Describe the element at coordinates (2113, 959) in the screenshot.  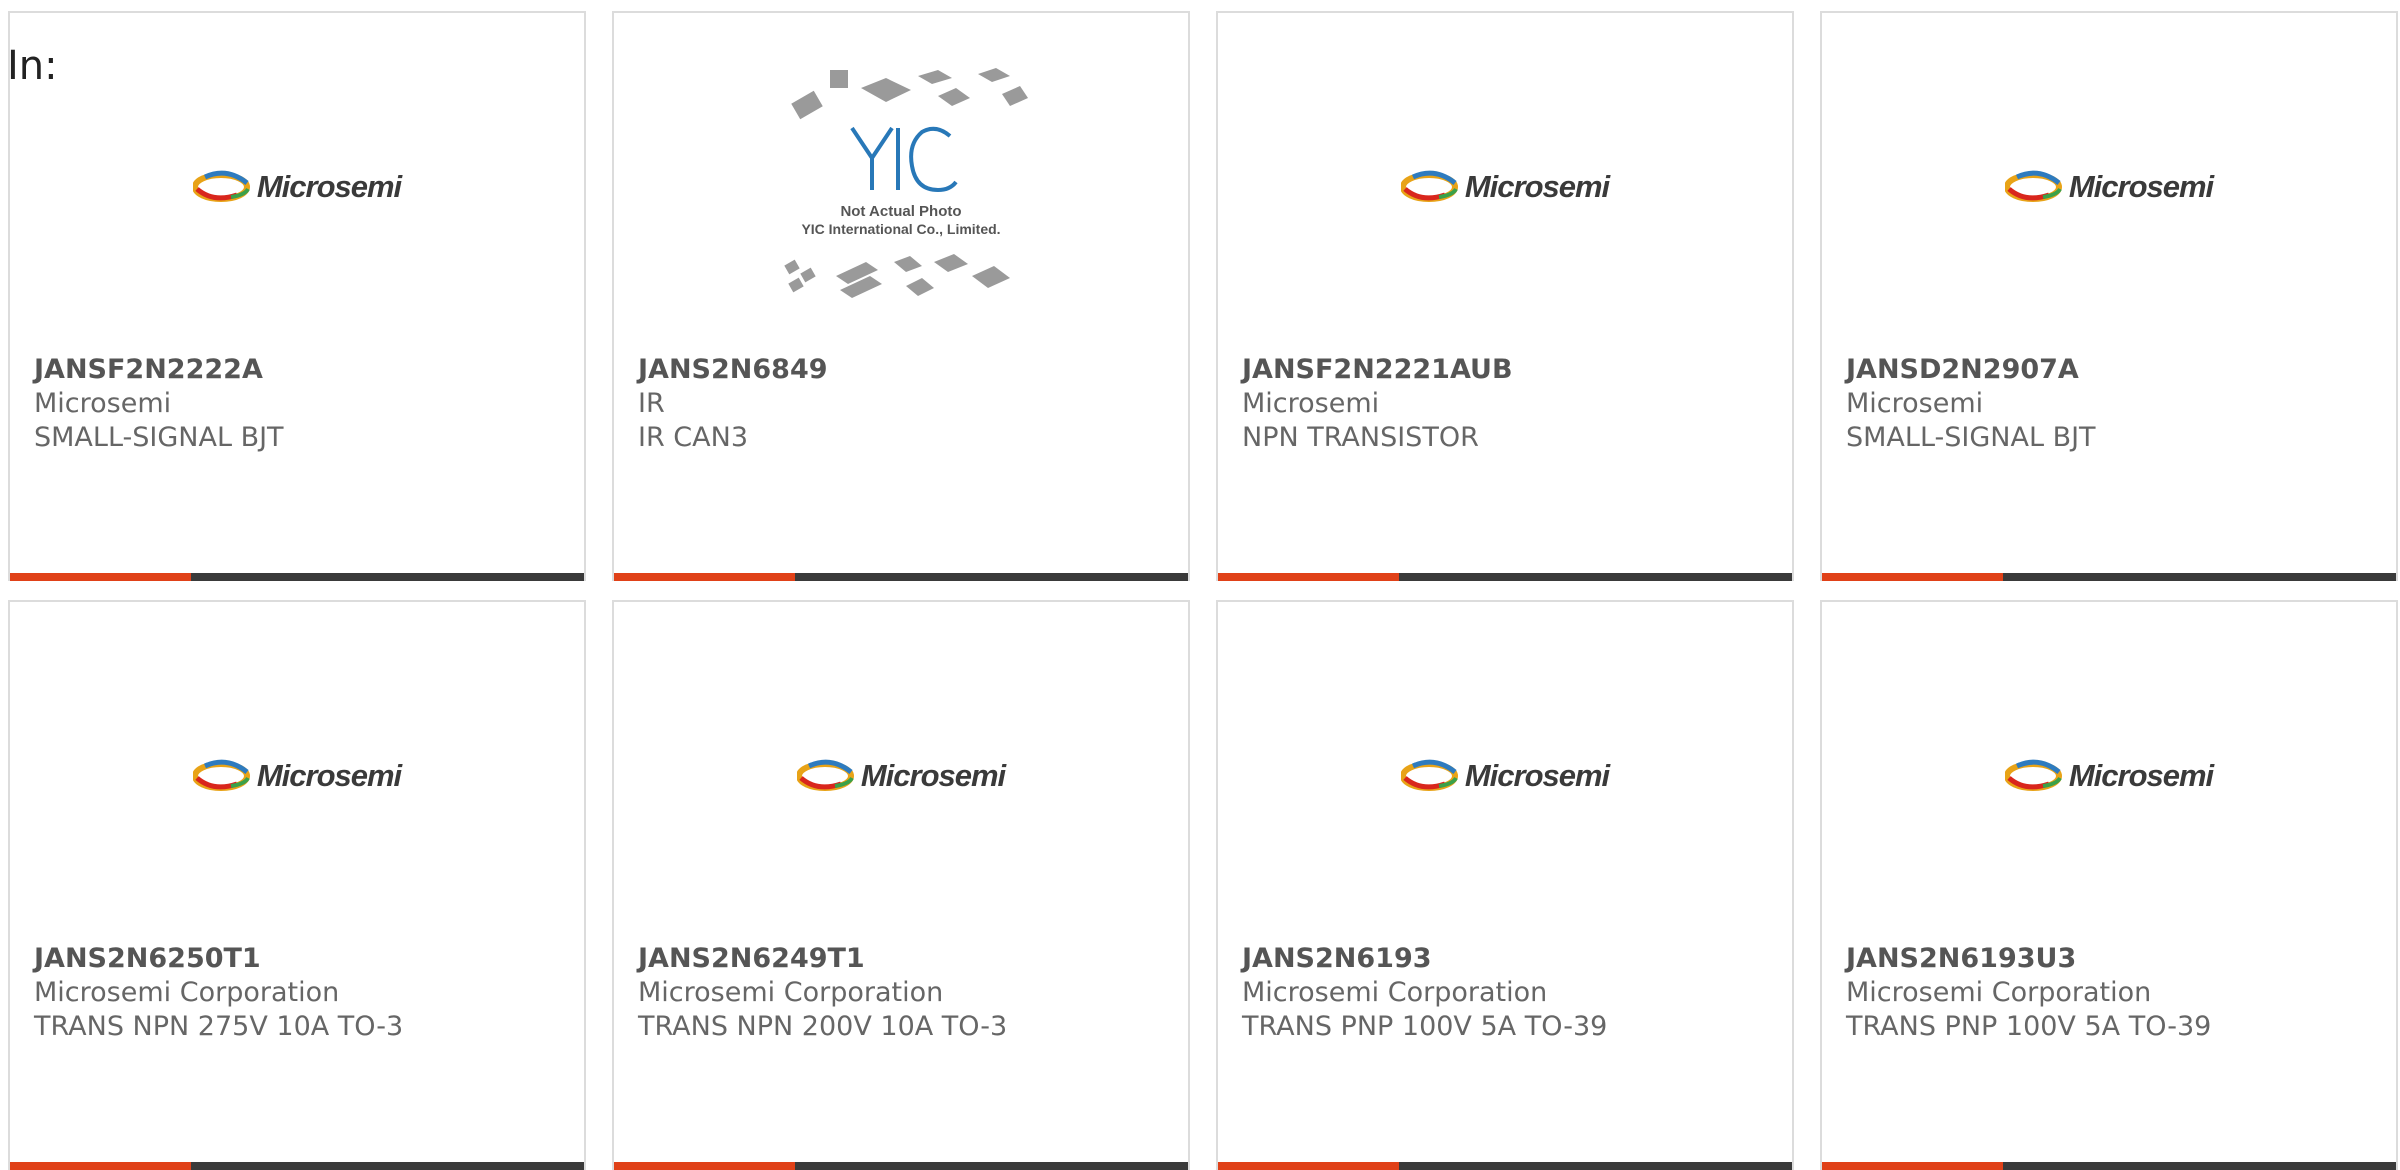
I see `part-number: JANS2N6193U3` at that location.